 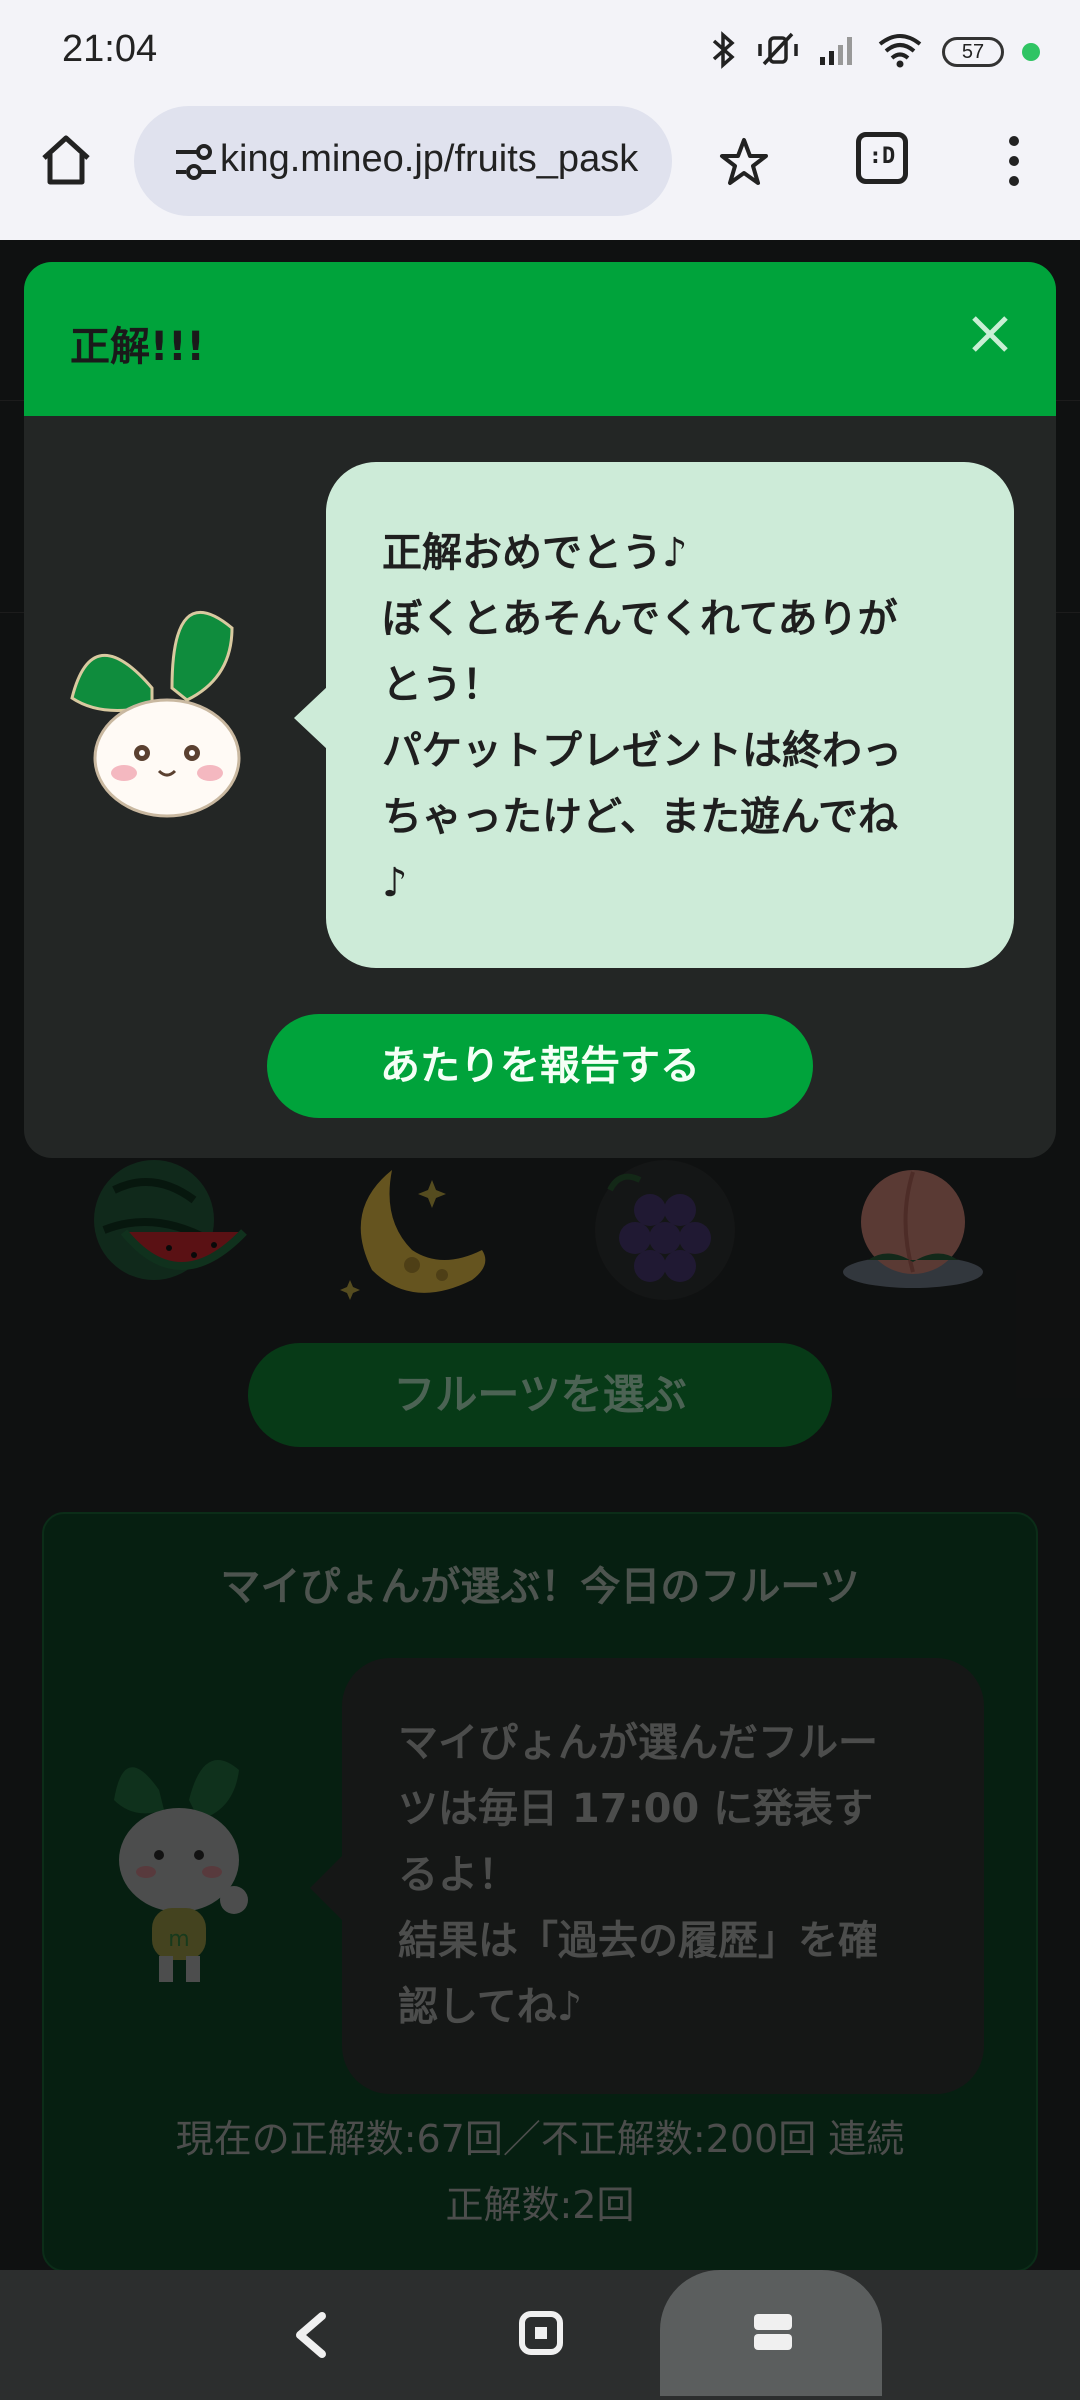 What do you see at coordinates (196, 162) in the screenshot?
I see `site-settings-icon` at bounding box center [196, 162].